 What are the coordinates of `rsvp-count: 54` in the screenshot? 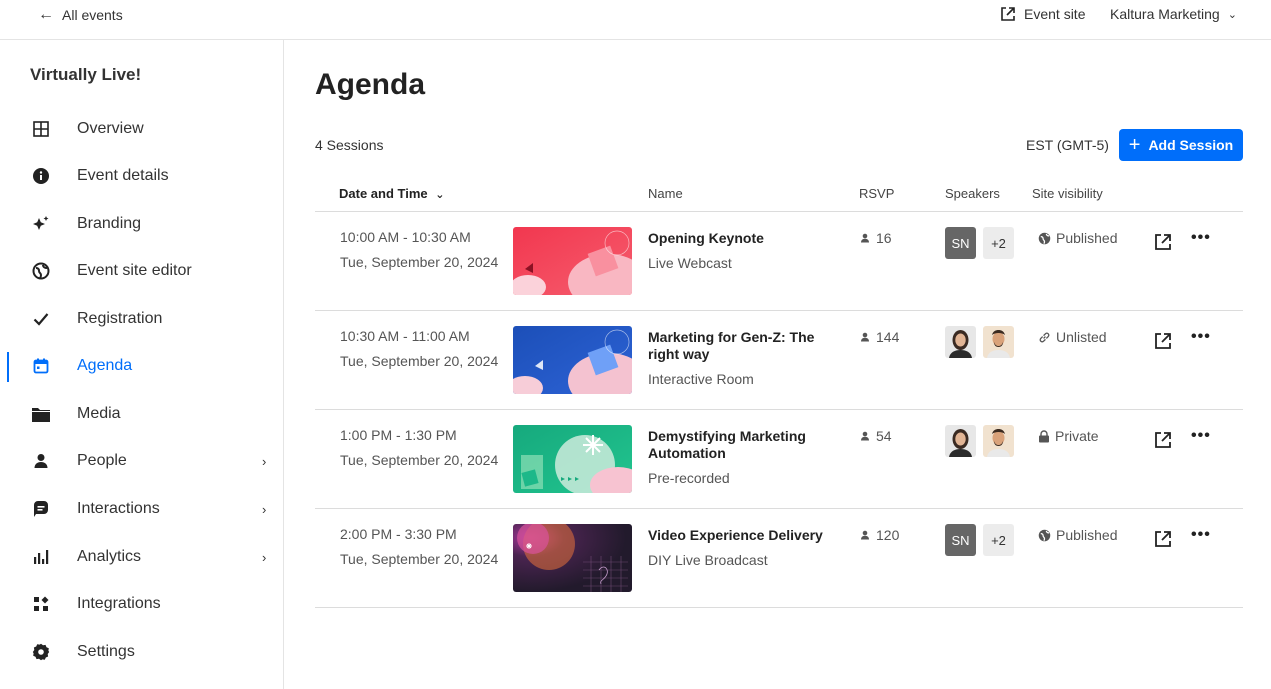 It's located at (876, 436).